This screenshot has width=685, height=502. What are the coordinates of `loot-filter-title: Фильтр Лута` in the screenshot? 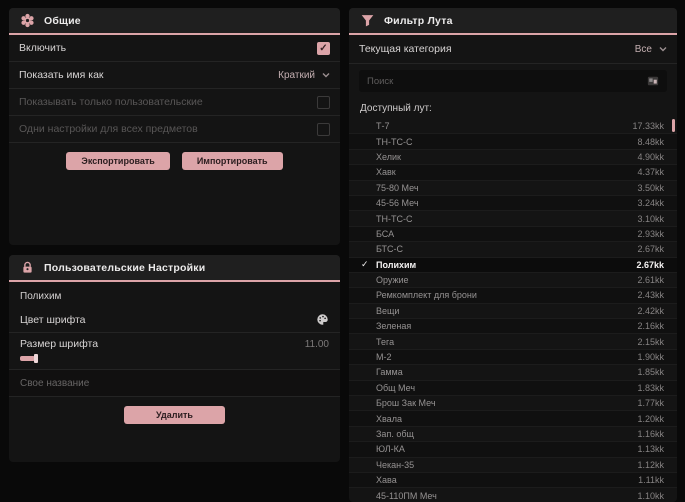 It's located at (418, 20).